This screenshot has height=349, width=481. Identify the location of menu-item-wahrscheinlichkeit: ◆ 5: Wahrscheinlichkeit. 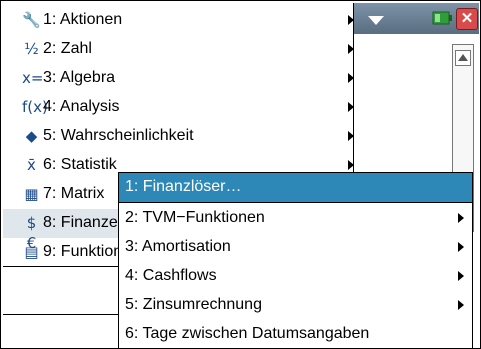
(178, 136).